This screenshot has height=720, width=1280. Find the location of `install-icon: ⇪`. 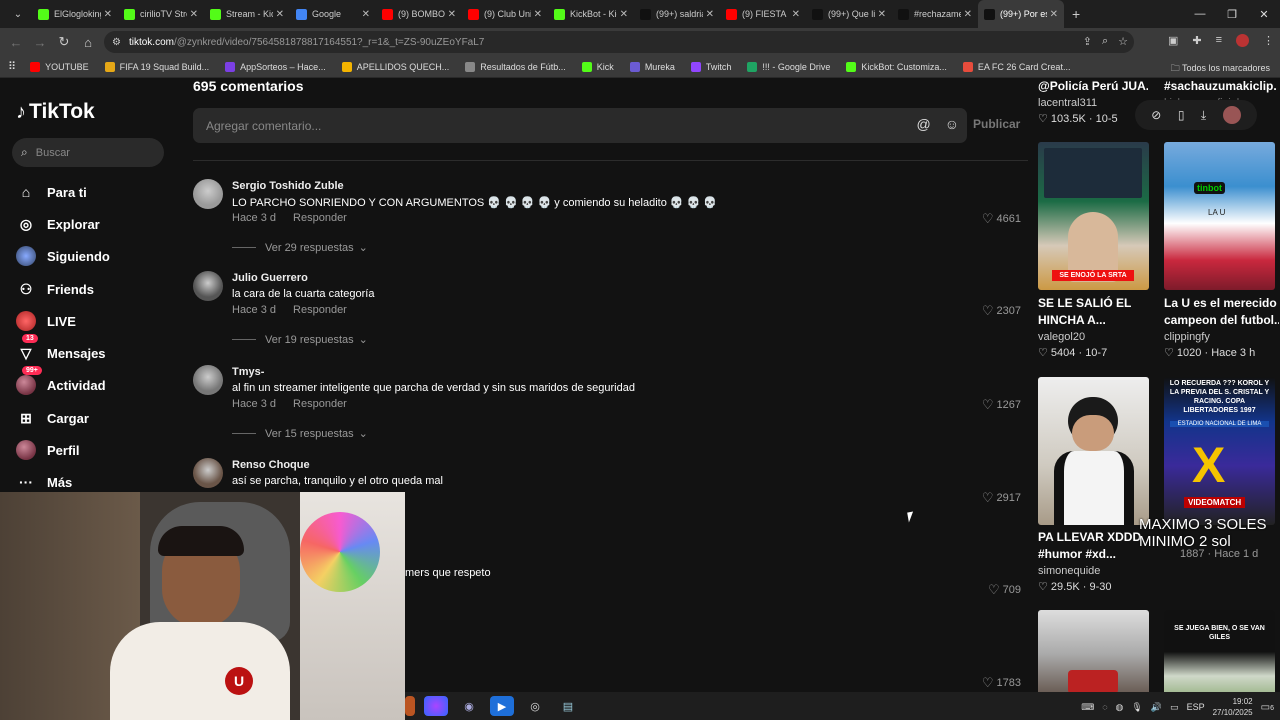

install-icon: ⇪ is located at coordinates (1087, 41).